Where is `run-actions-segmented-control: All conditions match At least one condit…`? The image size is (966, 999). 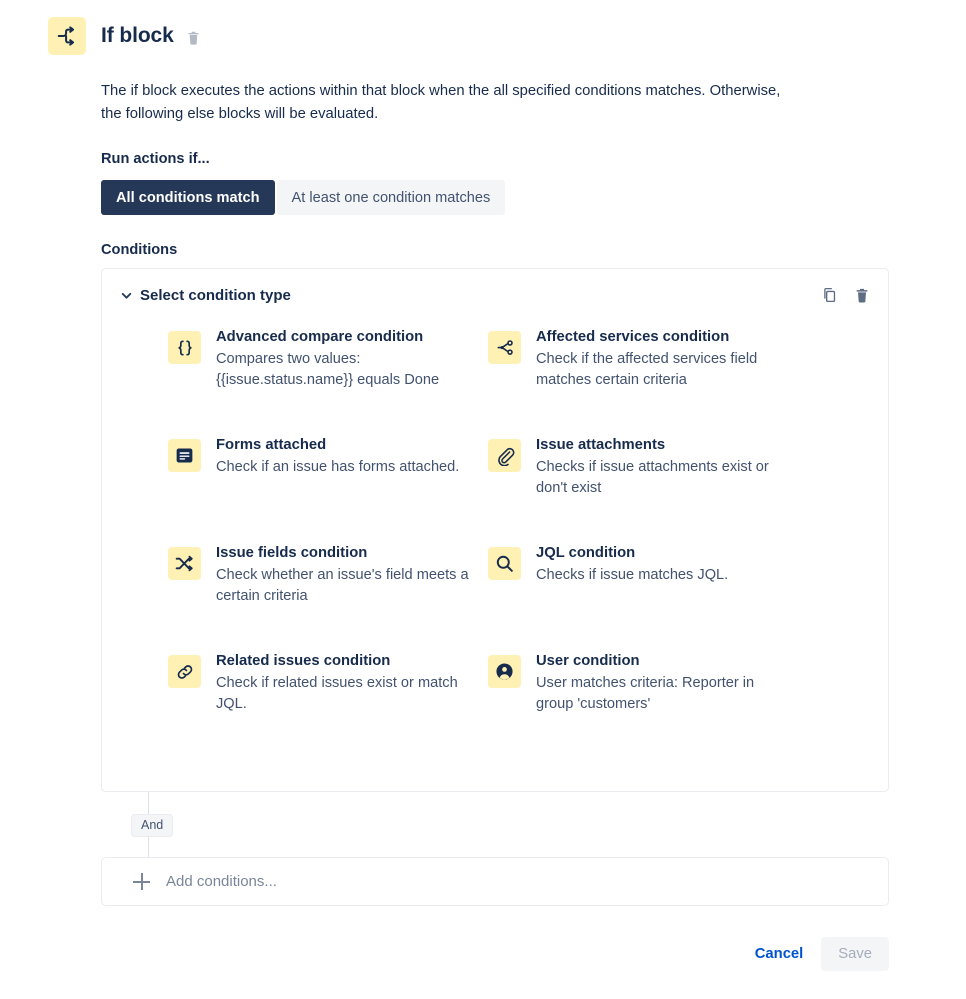 run-actions-segmented-control: All conditions match At least one condit… is located at coordinates (303, 197).